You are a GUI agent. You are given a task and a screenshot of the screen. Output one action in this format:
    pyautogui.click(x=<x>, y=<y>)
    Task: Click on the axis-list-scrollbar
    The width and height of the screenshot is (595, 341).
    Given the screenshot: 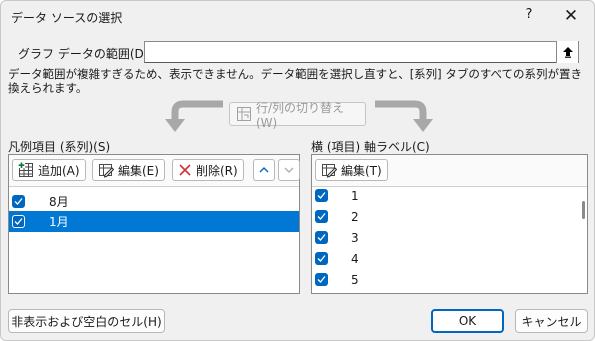 What is the action you would take?
    pyautogui.click(x=583, y=210)
    